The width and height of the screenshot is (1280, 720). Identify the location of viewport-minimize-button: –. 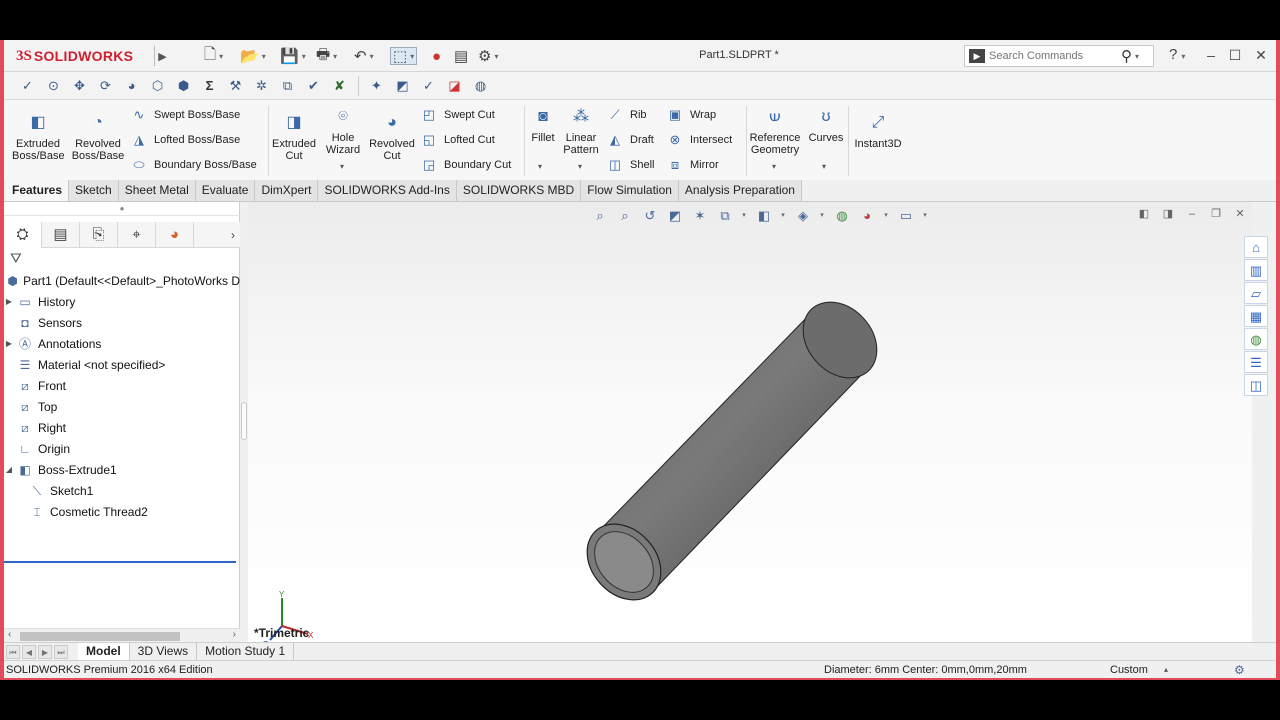
(1192, 214).